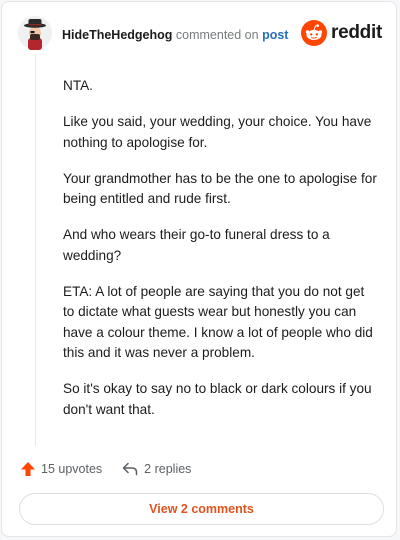 The width and height of the screenshot is (400, 540). I want to click on reply-count: 2 replies, so click(168, 469).